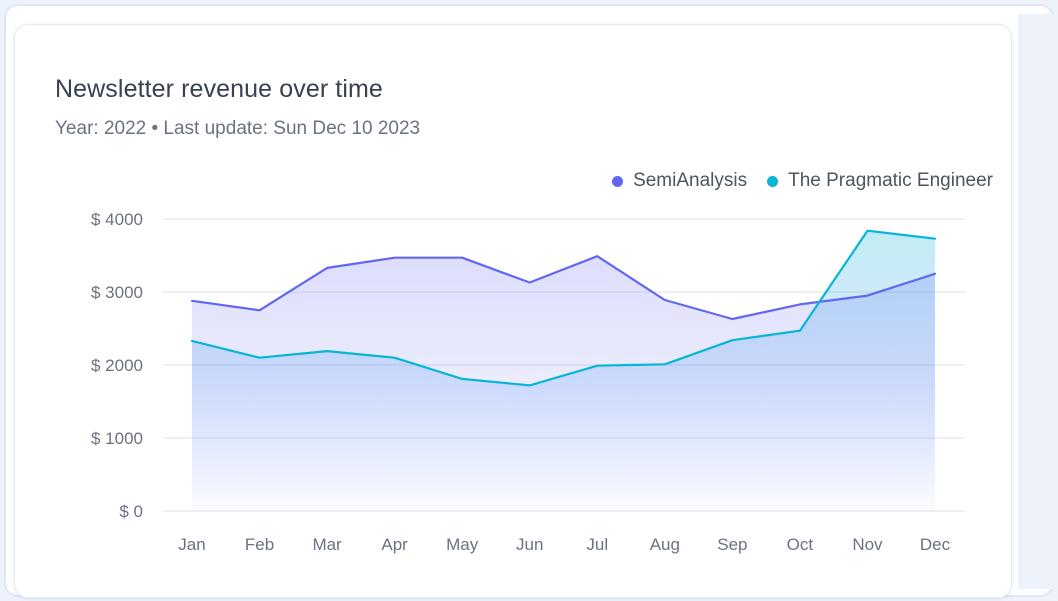  What do you see at coordinates (259, 544) in the screenshot?
I see `x-tick-label: Feb` at bounding box center [259, 544].